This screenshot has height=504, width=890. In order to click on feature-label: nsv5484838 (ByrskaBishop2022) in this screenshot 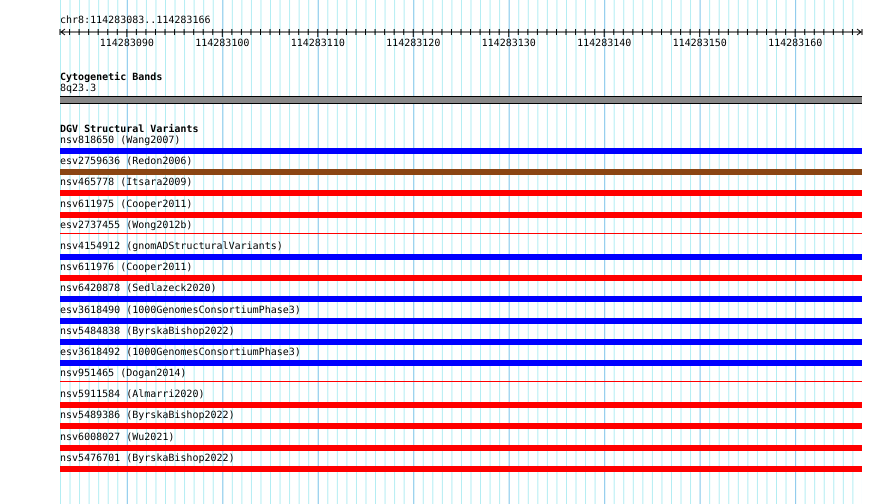, I will do `click(147, 331)`.